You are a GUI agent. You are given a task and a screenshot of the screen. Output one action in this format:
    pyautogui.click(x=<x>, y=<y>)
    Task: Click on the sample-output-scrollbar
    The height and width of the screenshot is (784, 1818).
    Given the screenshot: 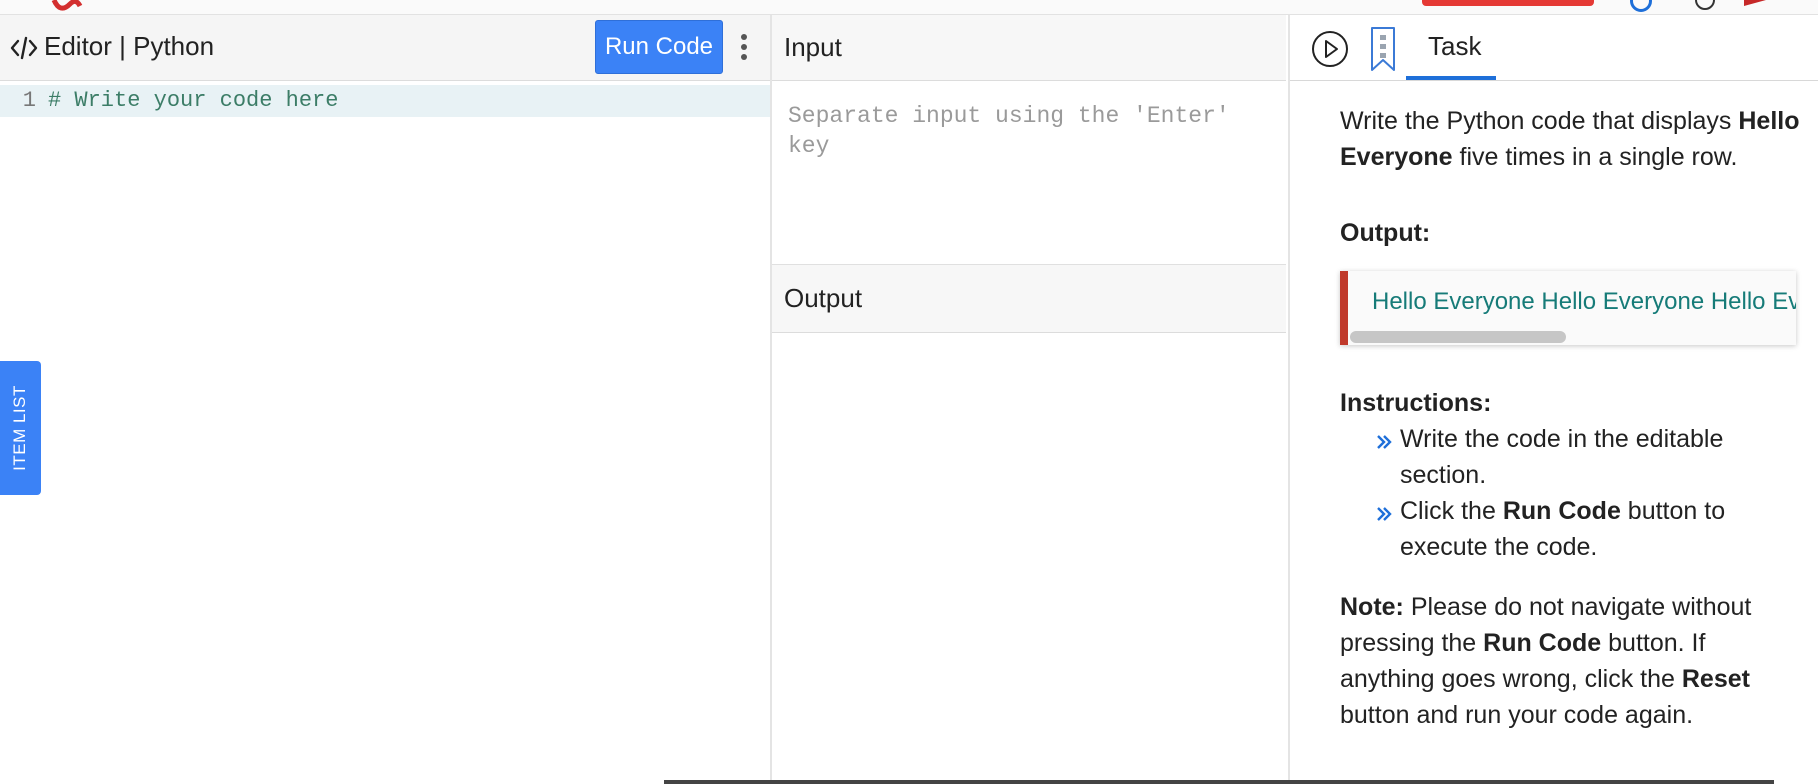 What is the action you would take?
    pyautogui.click(x=1458, y=337)
    